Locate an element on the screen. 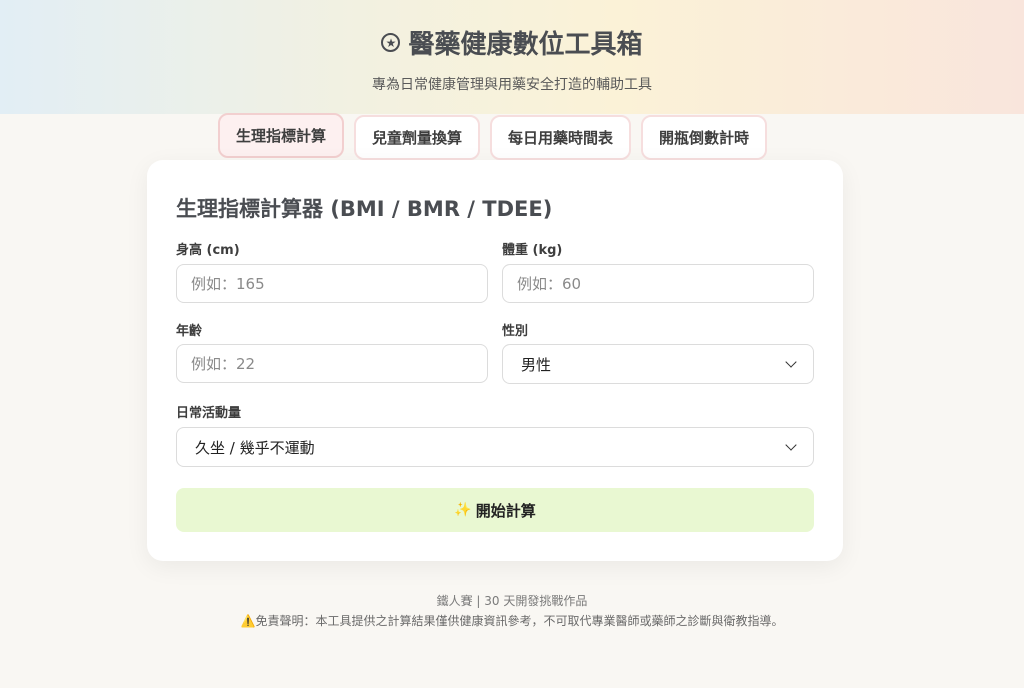 This screenshot has width=1024, height=688. weight-label: 體重 (kg) is located at coordinates (532, 250).